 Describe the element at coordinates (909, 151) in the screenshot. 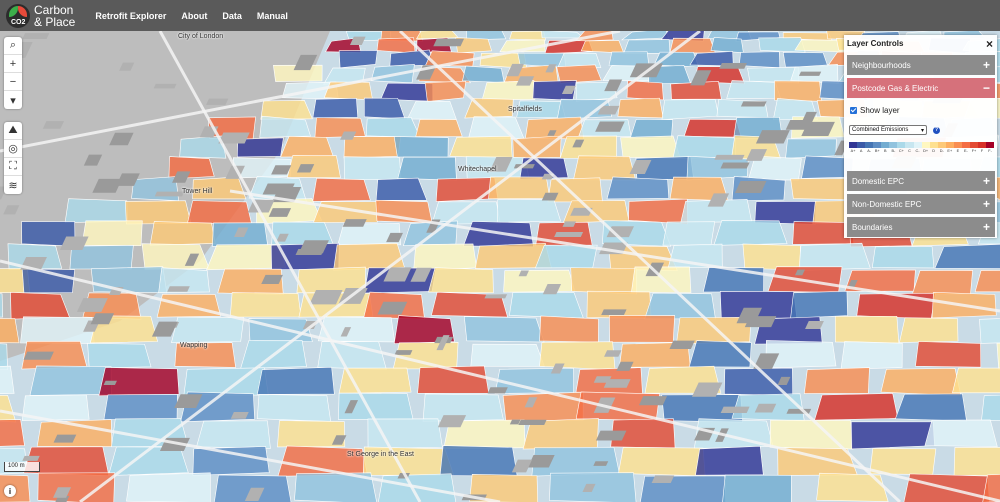

I see `legend-label: C` at that location.